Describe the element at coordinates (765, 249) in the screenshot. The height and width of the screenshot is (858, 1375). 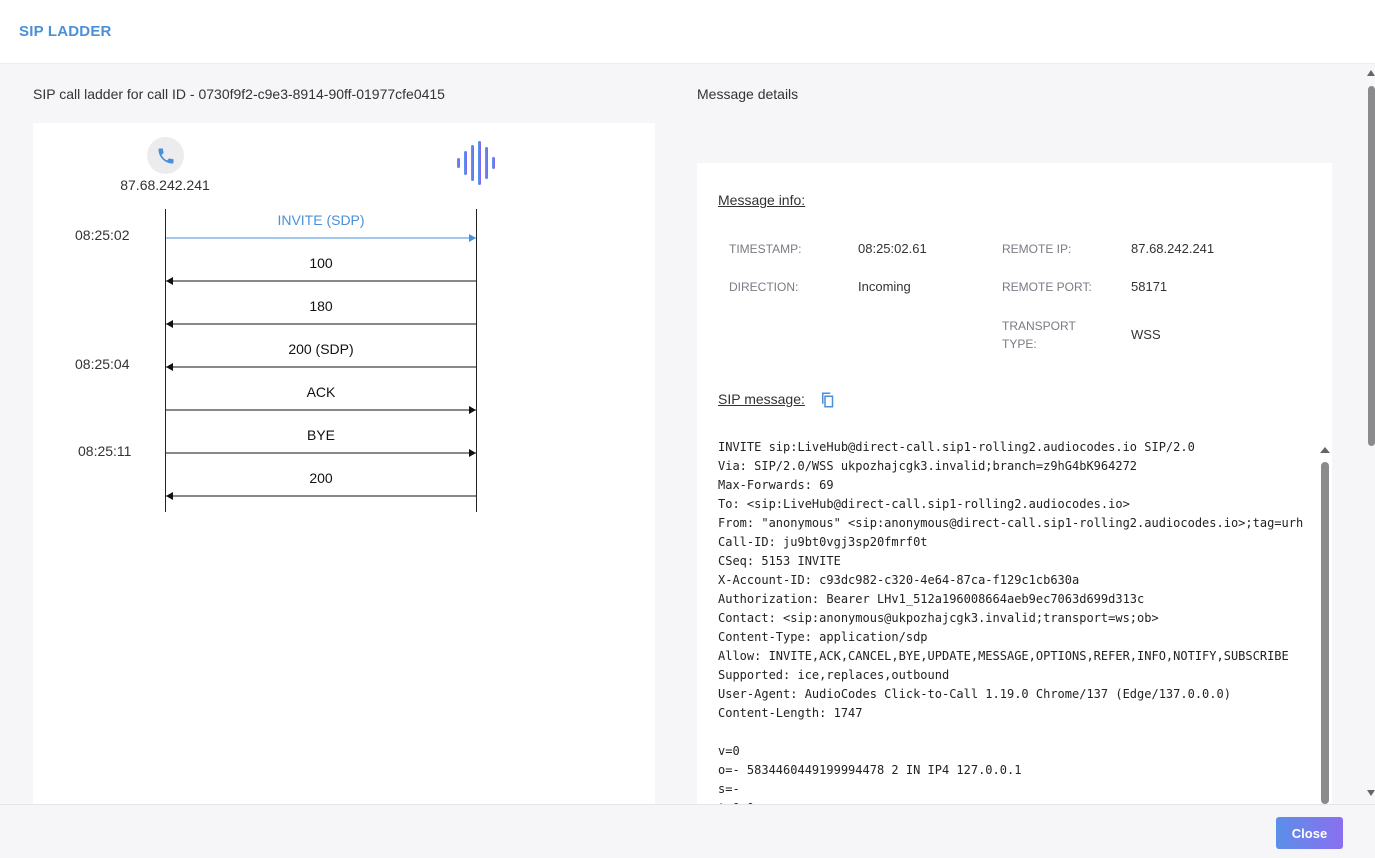
I see `timestamp-label: TIMESTAMP:` at that location.